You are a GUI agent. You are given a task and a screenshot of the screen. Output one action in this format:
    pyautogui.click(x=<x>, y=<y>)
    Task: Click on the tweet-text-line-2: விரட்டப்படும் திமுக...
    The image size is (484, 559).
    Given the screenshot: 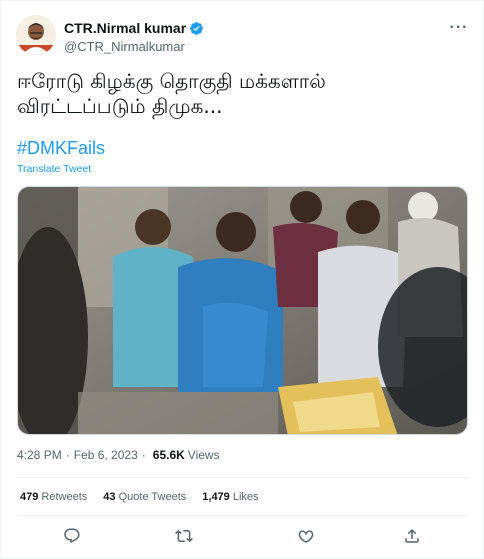 What is the action you would take?
    pyautogui.click(x=120, y=106)
    